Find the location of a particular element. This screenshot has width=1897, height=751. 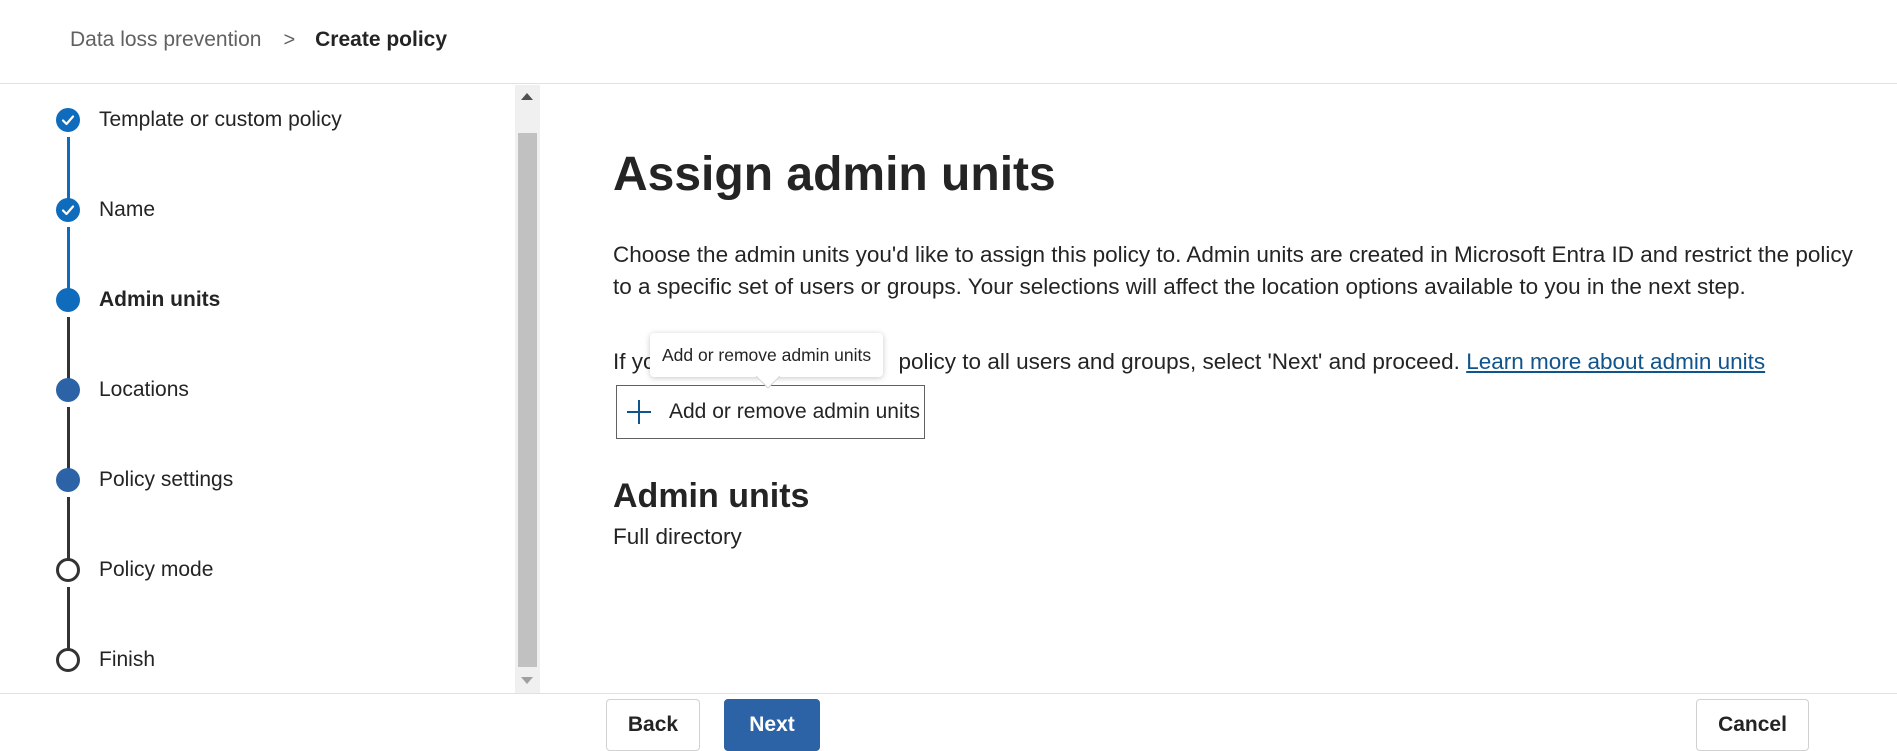

step-label: Admin units is located at coordinates (160, 299).